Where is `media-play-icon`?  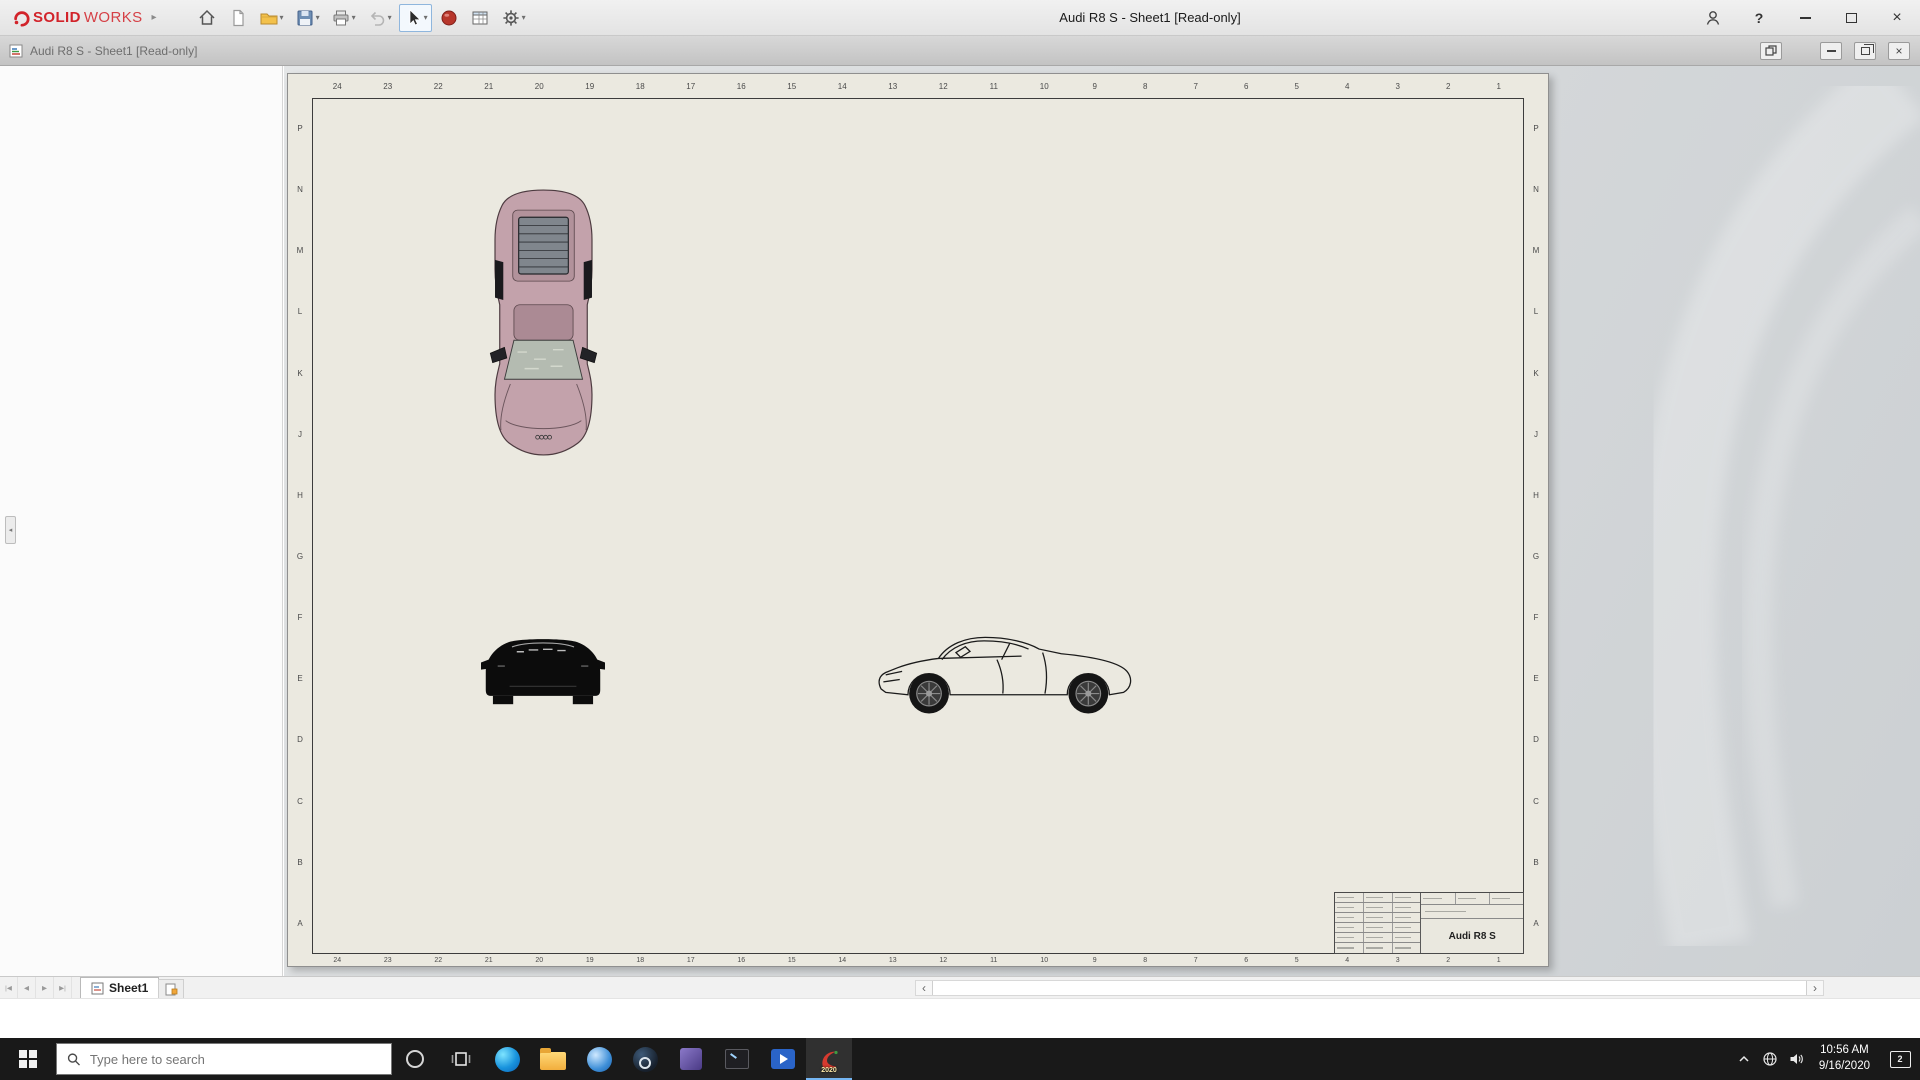 media-play-icon is located at coordinates (783, 1059).